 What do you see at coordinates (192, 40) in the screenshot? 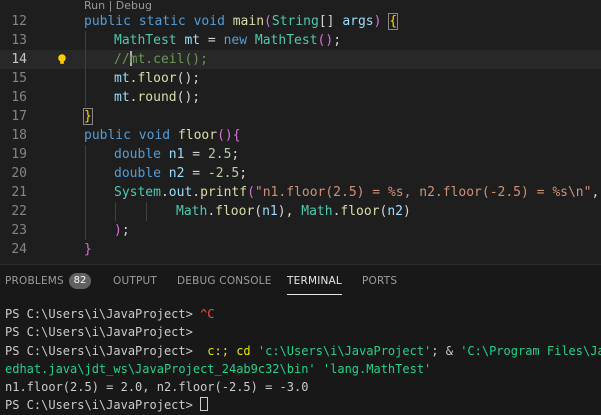
I see `variable: mt` at bounding box center [192, 40].